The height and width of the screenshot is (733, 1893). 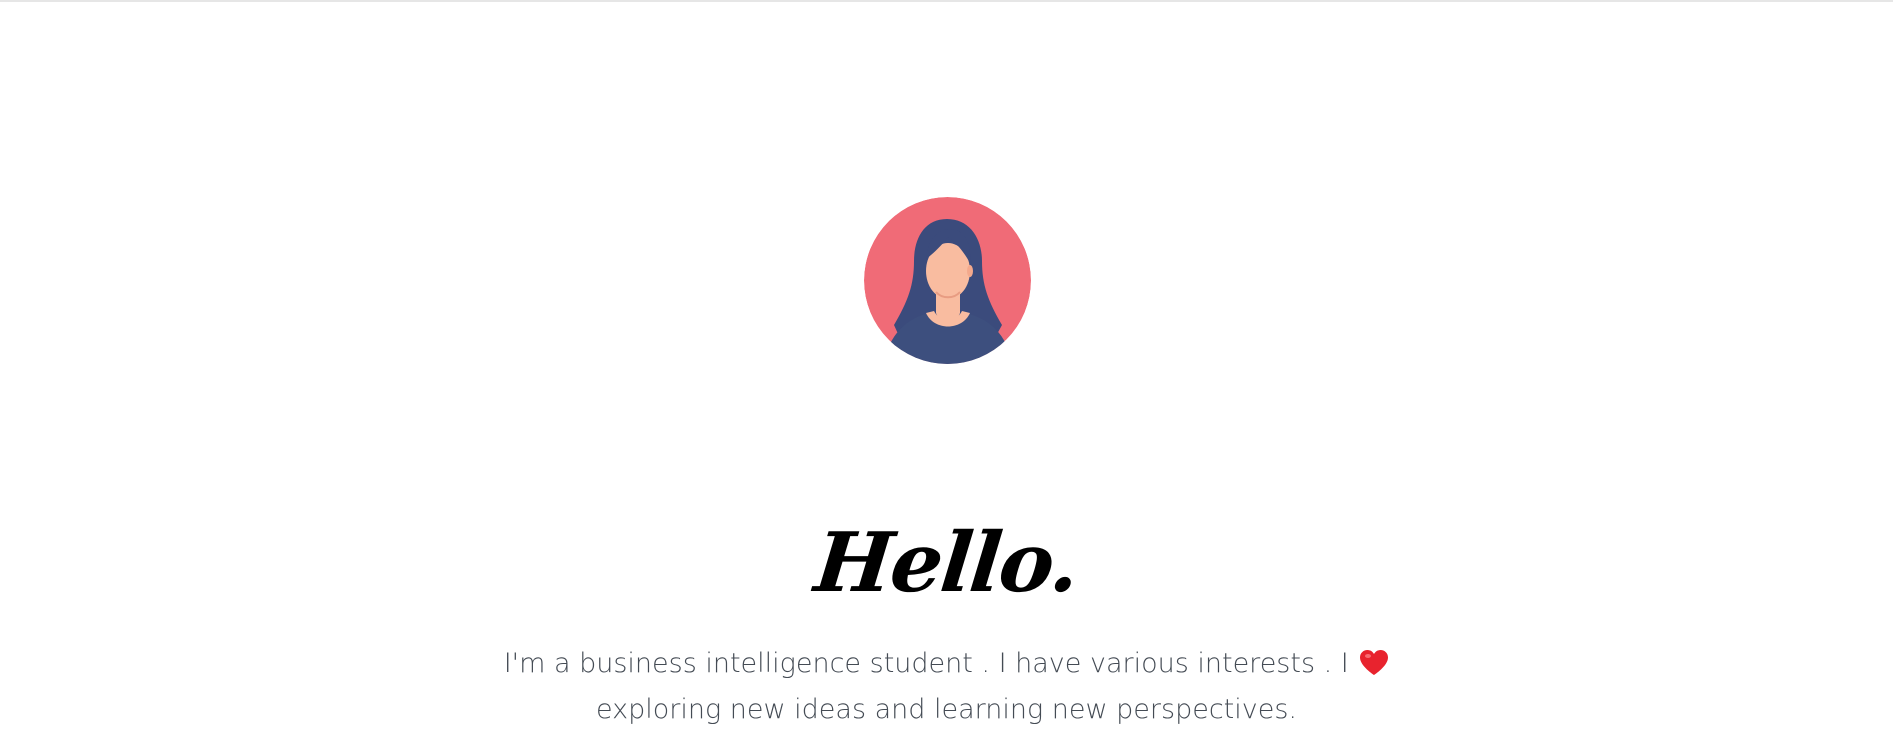 I want to click on page-title: Hello., so click(x=946, y=562).